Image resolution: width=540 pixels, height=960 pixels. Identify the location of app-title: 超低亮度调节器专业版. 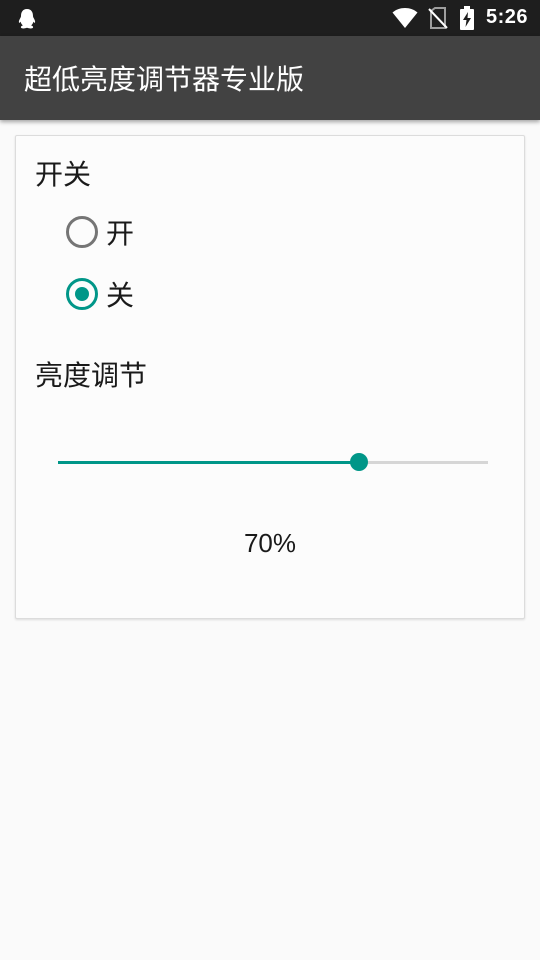
(164, 79).